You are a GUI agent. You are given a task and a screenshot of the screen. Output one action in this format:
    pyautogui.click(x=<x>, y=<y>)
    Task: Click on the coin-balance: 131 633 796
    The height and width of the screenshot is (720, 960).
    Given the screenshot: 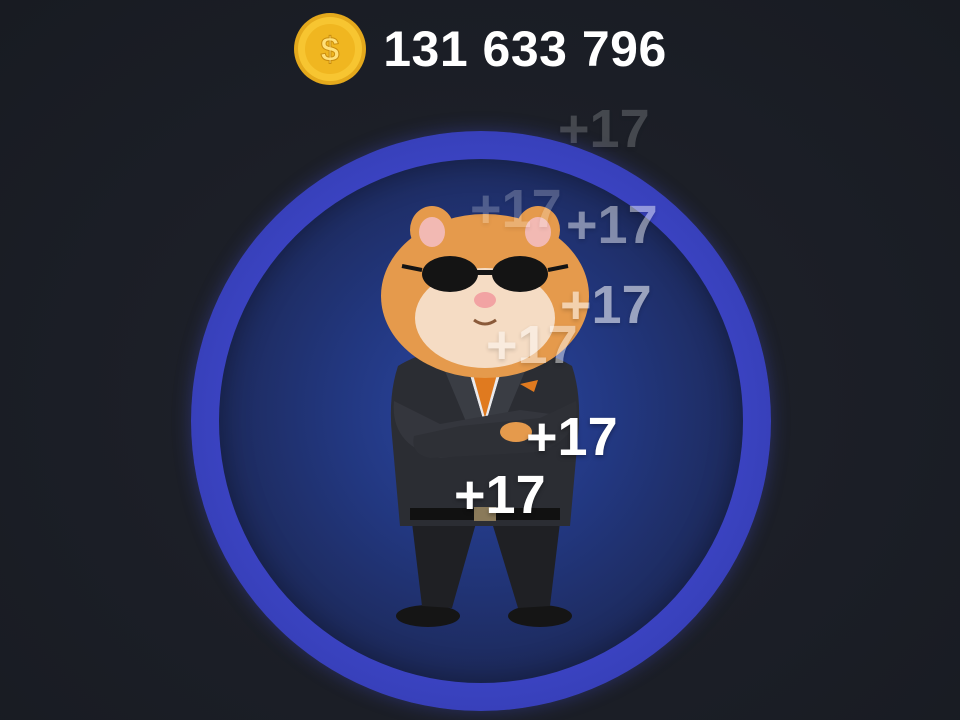 What is the action you would take?
    pyautogui.click(x=525, y=49)
    